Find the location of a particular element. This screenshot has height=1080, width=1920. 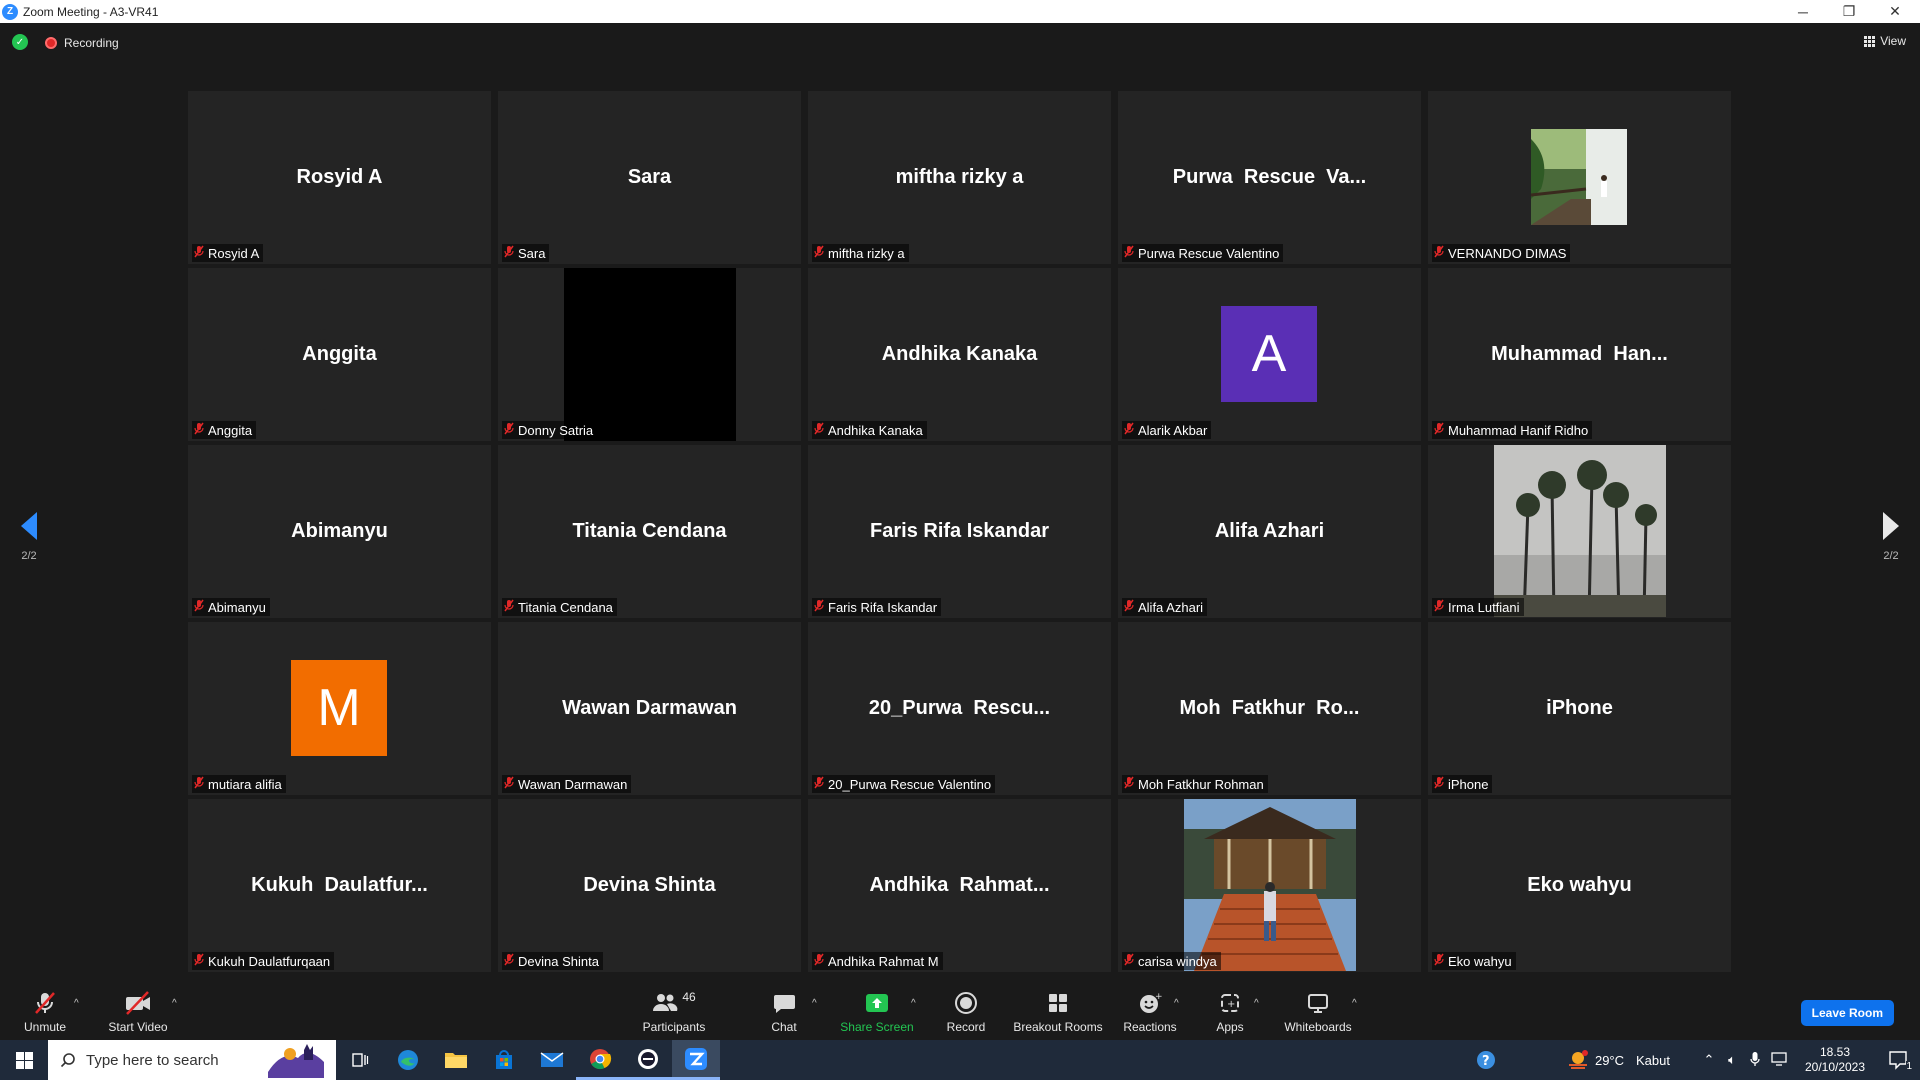

taskbar-mail-button is located at coordinates (552, 1060).